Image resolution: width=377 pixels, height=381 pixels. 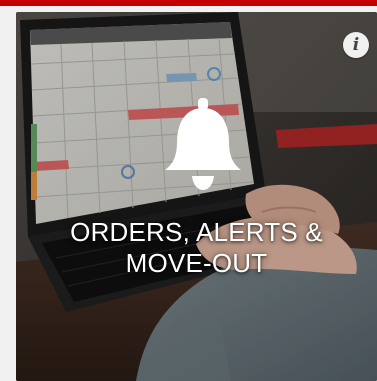 What do you see at coordinates (196, 232) in the screenshot?
I see `tile-label-line1: ORDERS, ALERTS &` at bounding box center [196, 232].